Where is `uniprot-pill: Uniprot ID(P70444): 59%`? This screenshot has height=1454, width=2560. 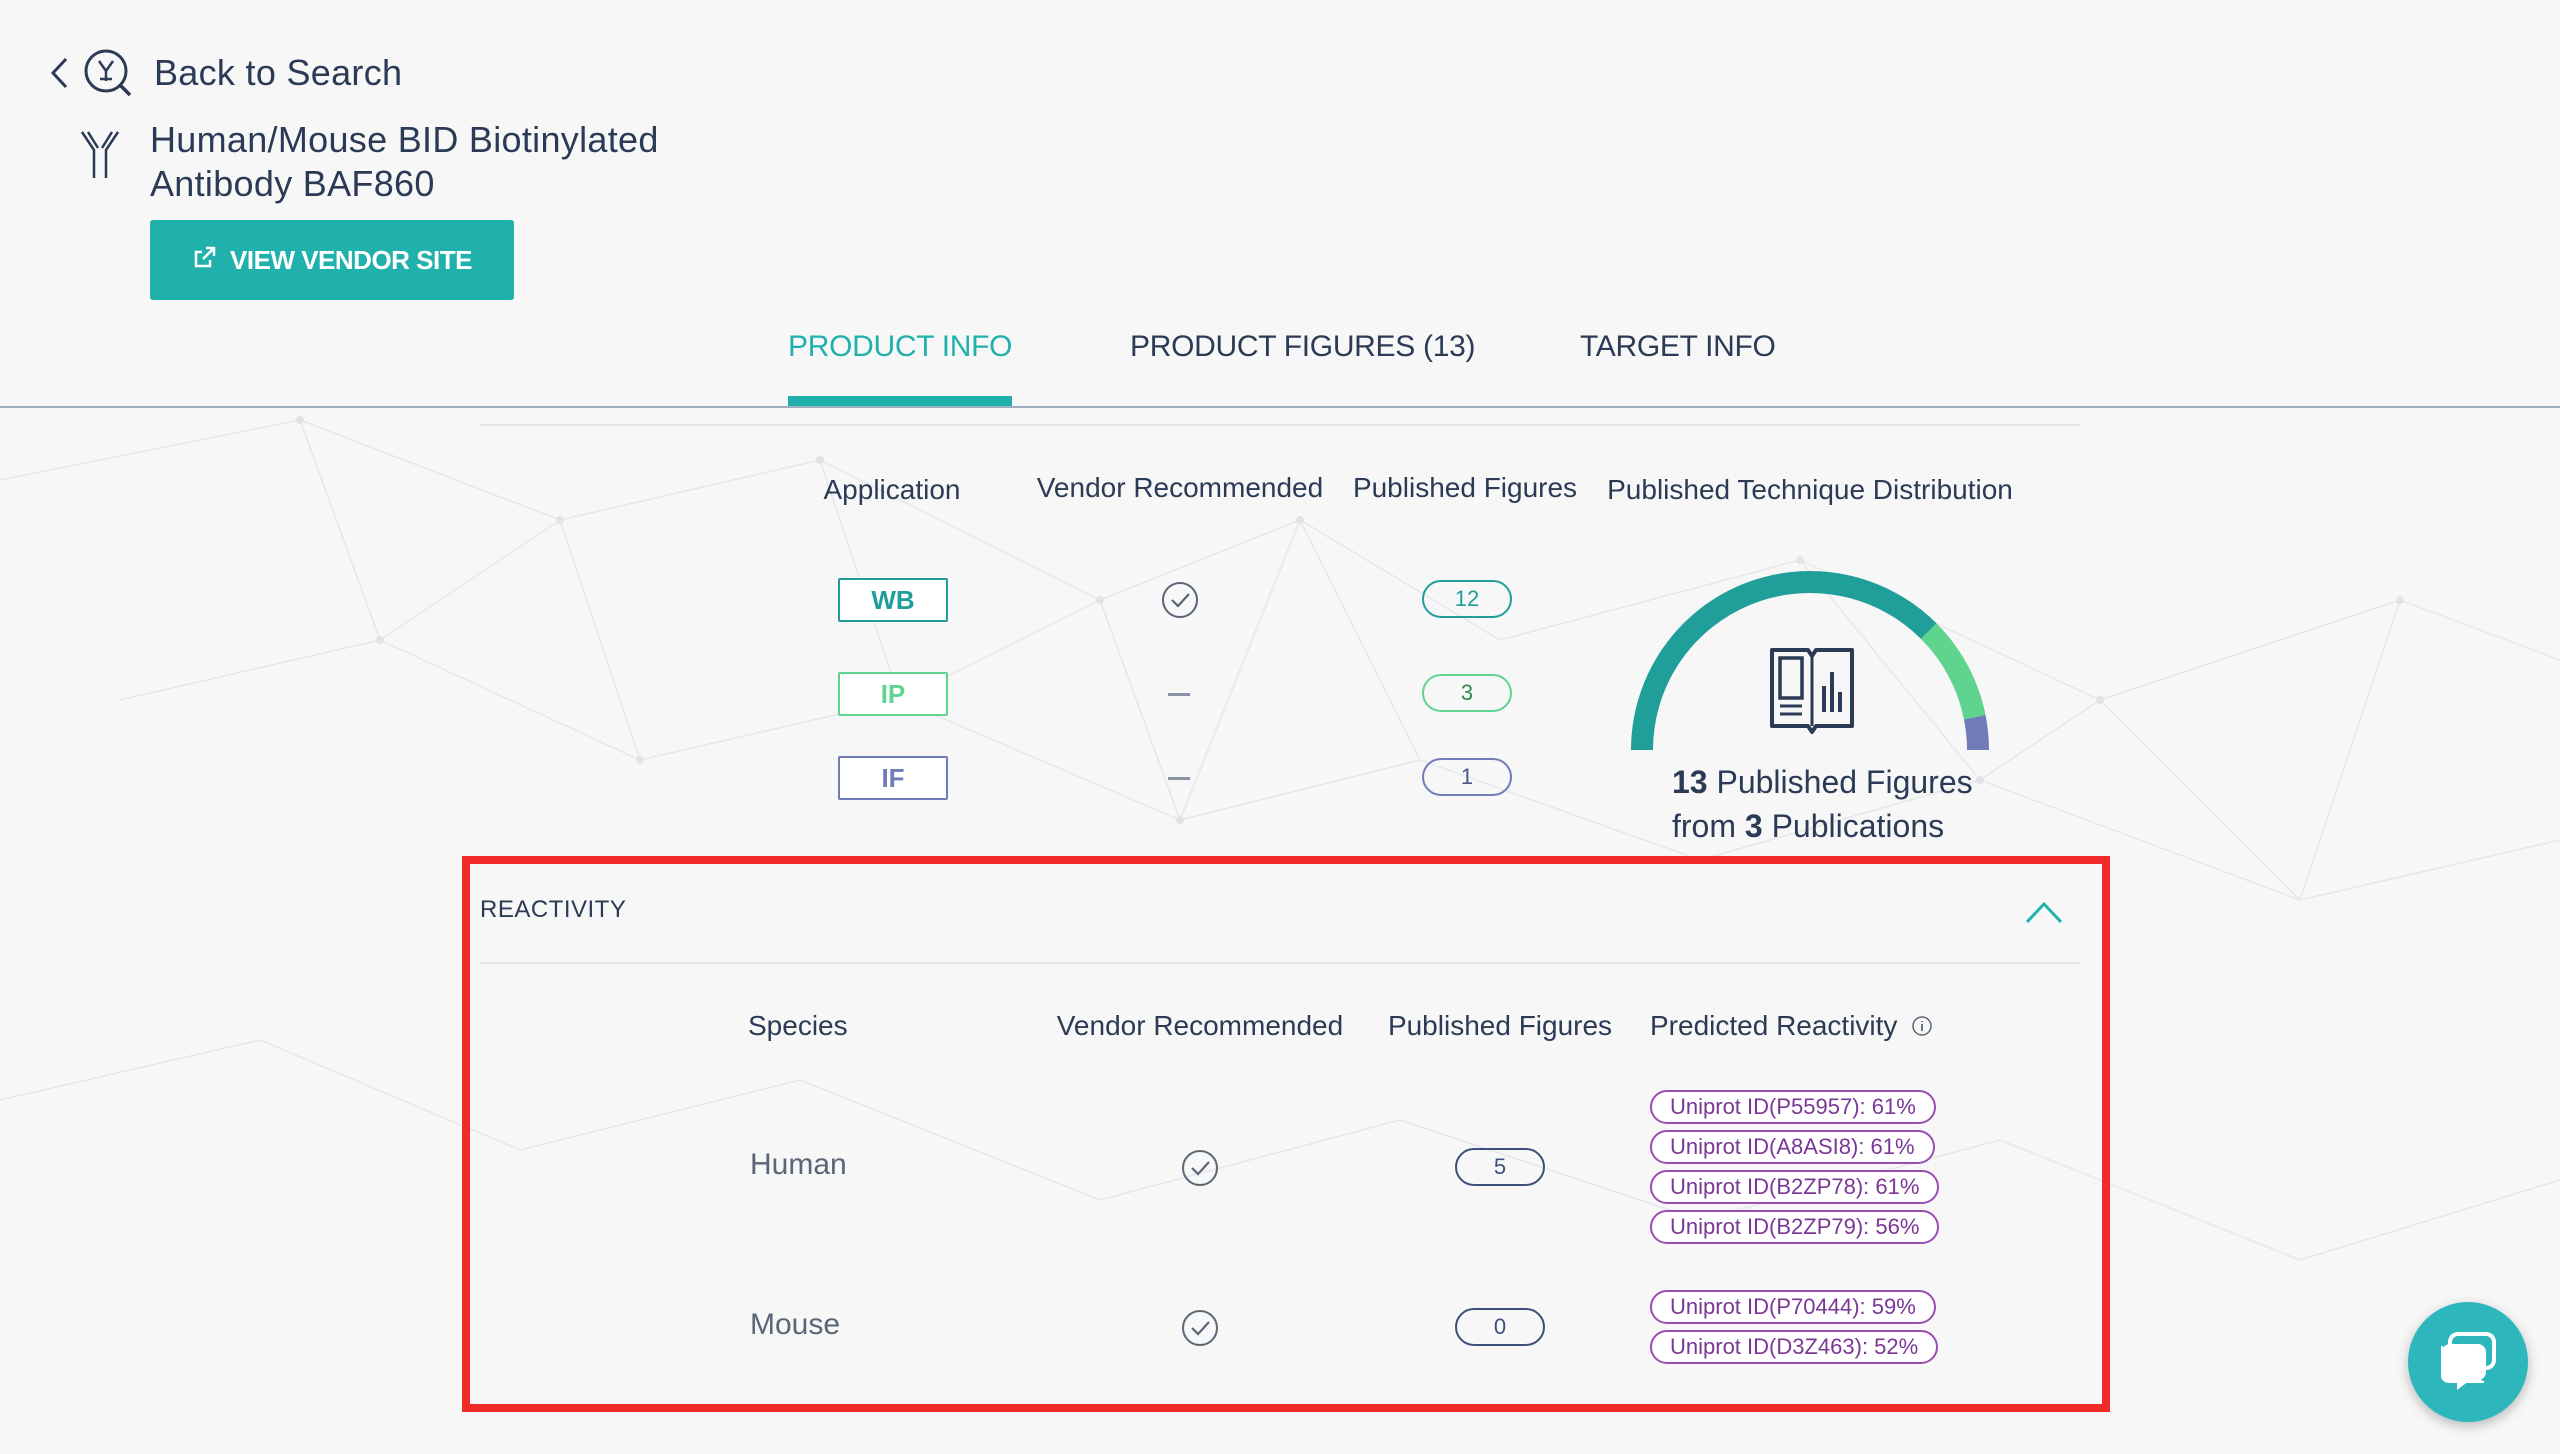 uniprot-pill: Uniprot ID(P70444): 59% is located at coordinates (1793, 1307).